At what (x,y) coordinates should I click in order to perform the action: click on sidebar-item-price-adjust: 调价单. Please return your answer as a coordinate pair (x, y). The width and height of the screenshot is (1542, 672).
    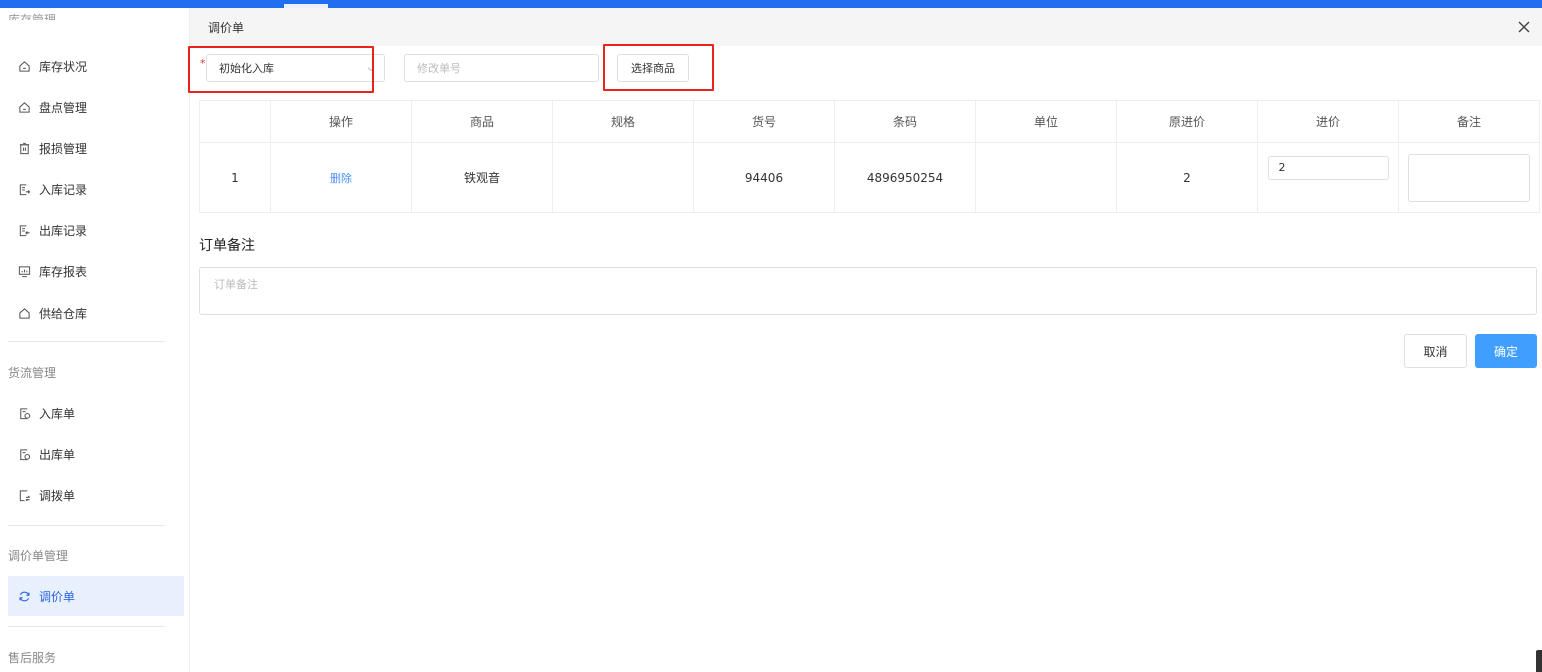
    Looking at the image, I should click on (96, 596).